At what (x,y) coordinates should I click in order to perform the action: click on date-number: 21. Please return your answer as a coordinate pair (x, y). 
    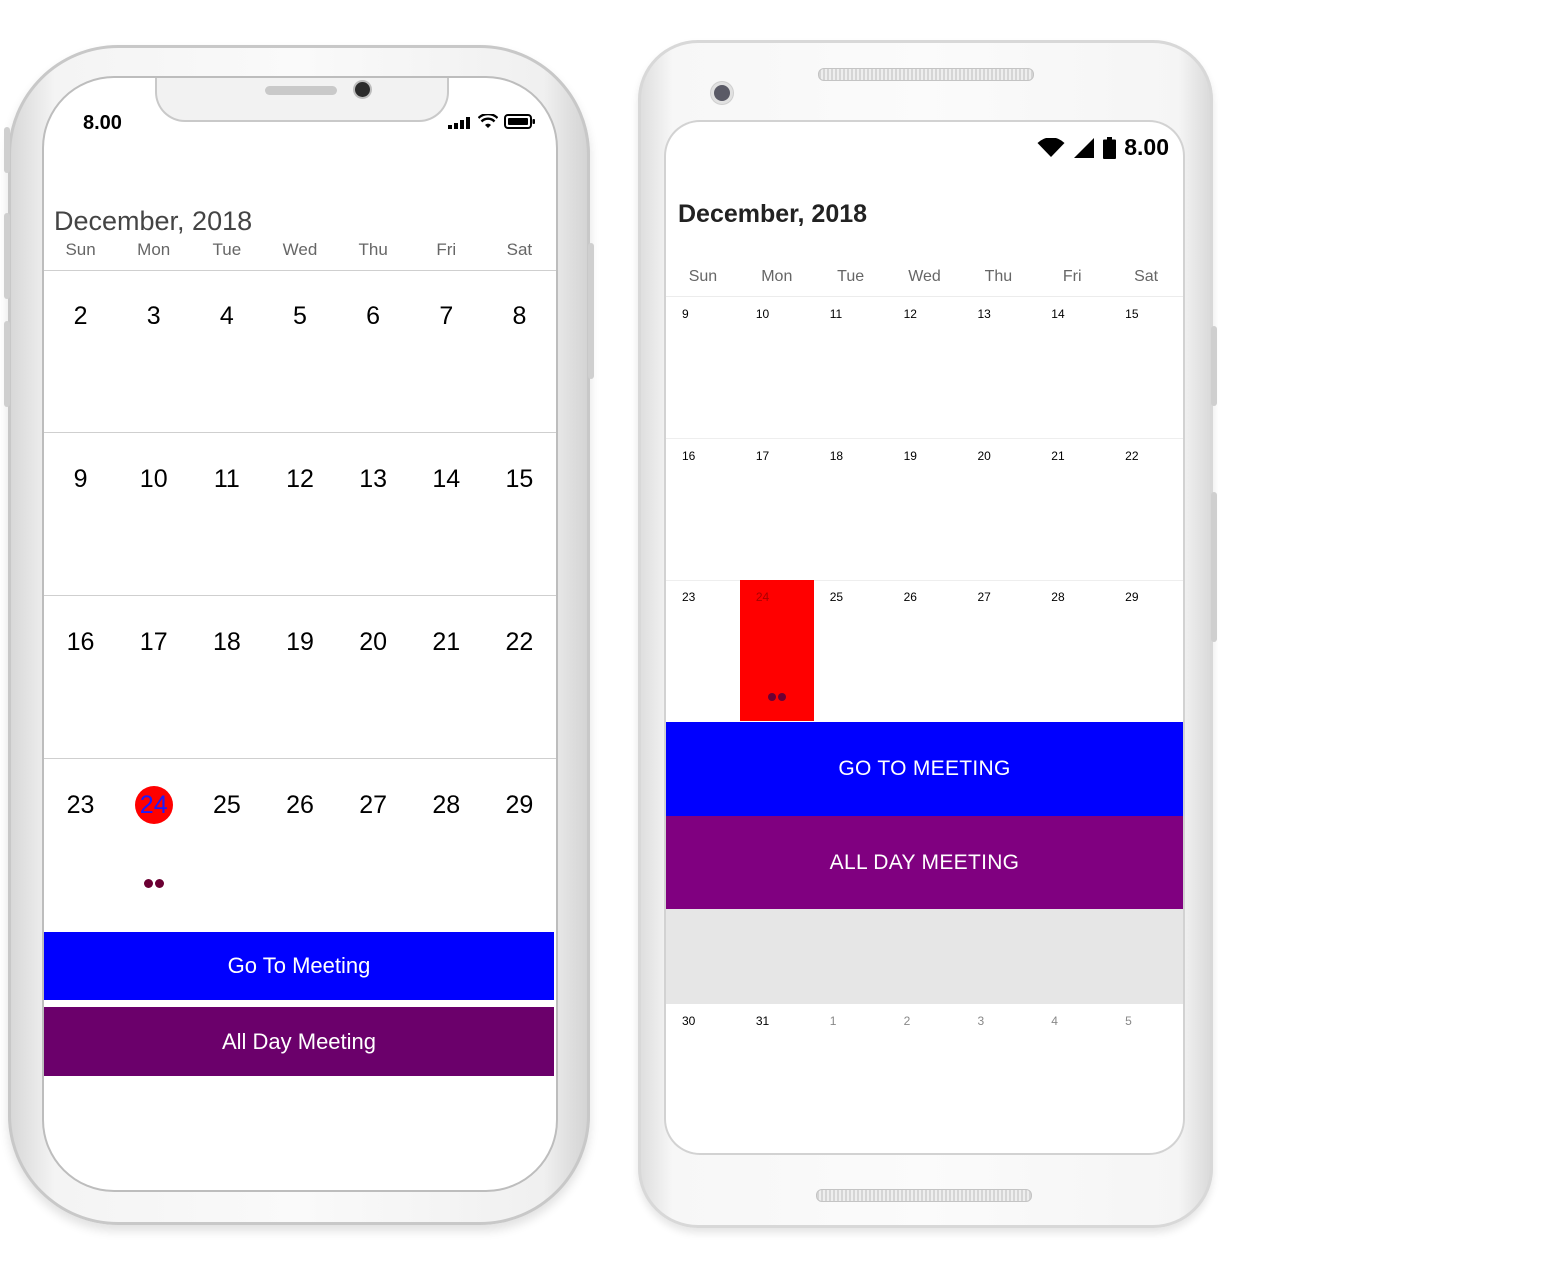
    Looking at the image, I should click on (446, 642).